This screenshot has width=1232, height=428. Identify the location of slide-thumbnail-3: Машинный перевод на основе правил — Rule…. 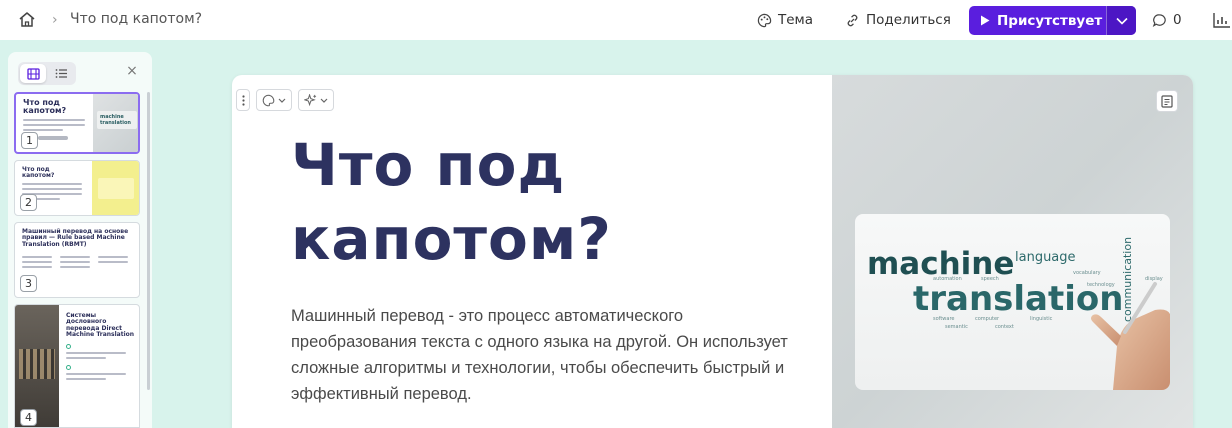
(77, 260).